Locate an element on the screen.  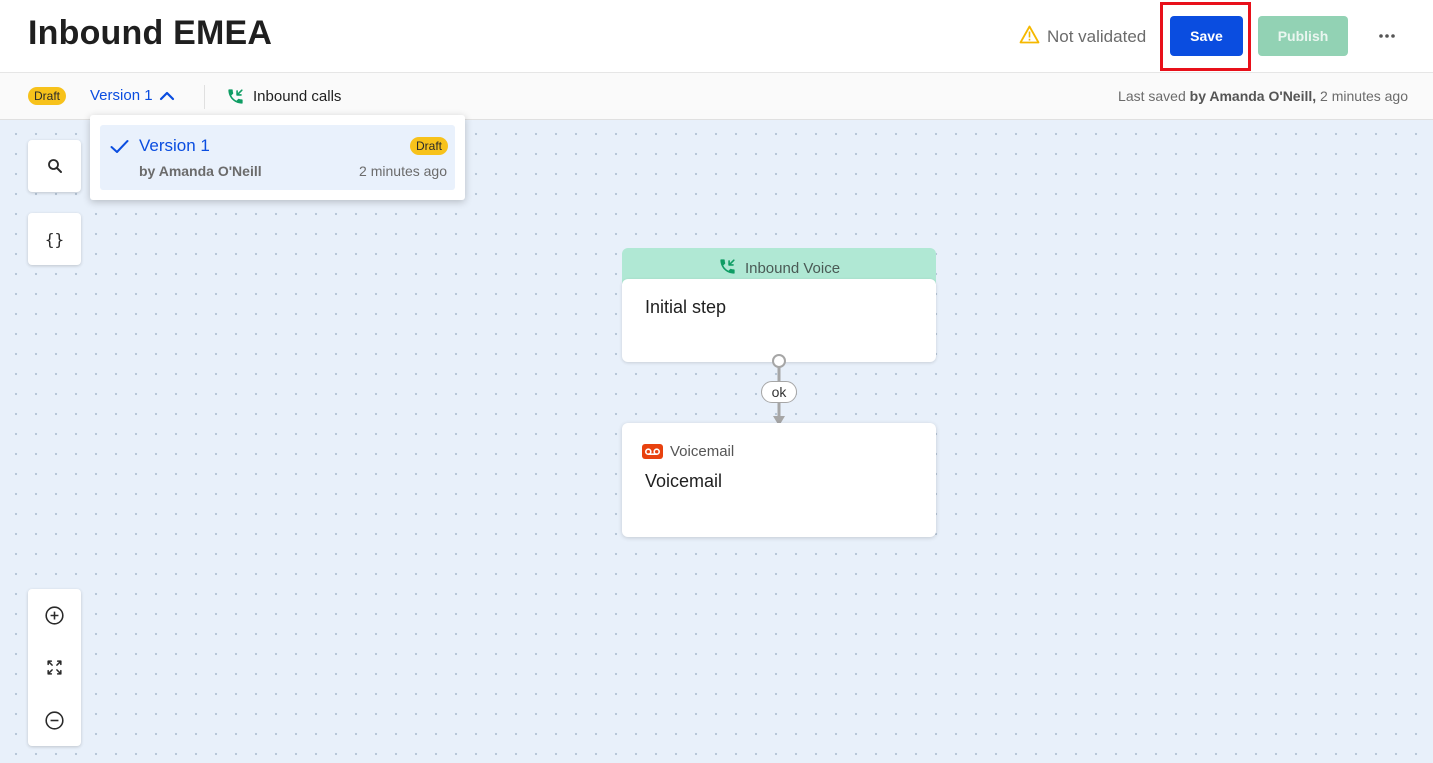
more-horizontal-icon is located at coordinates (1387, 36).